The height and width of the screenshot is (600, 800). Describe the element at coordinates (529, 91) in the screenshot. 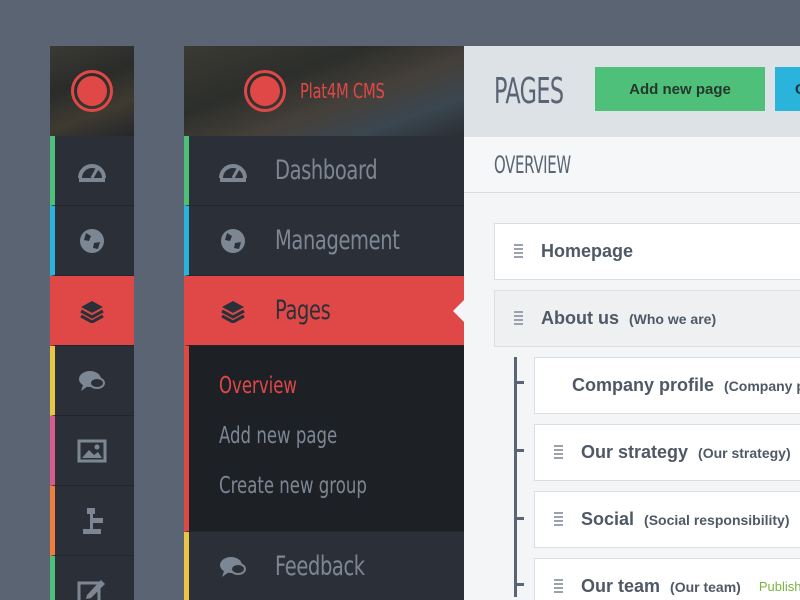

I see `page-title: PAGES` at that location.